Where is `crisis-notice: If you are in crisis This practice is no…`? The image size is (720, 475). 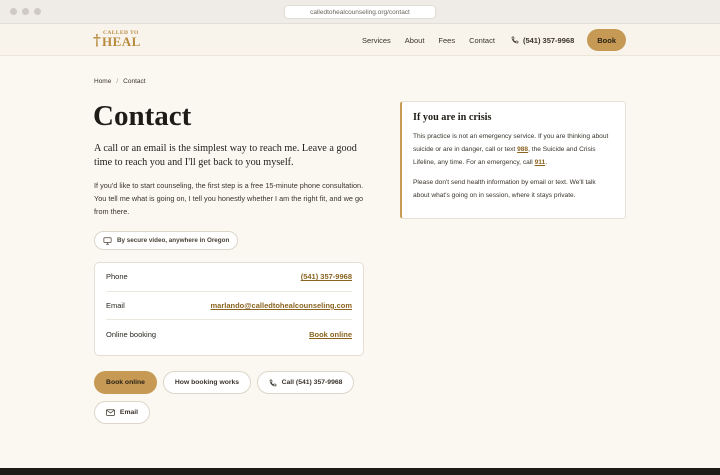 crisis-notice: If you are in crisis This practice is no… is located at coordinates (513, 160).